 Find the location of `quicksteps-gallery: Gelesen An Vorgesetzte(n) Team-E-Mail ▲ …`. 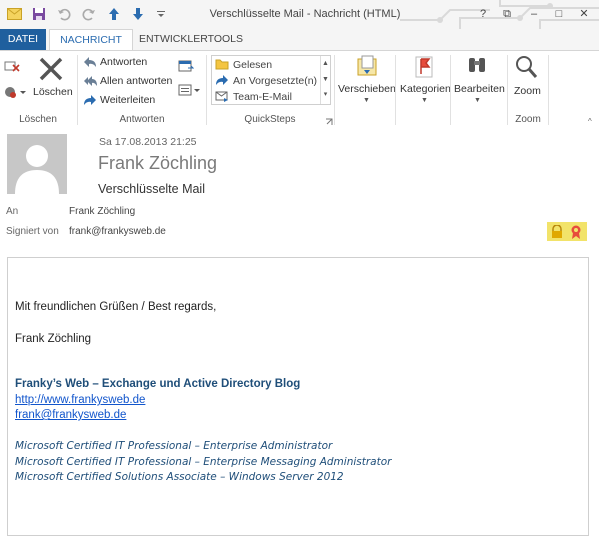

quicksteps-gallery: Gelesen An Vorgesetzte(n) Team-E-Mail ▲ … is located at coordinates (271, 80).